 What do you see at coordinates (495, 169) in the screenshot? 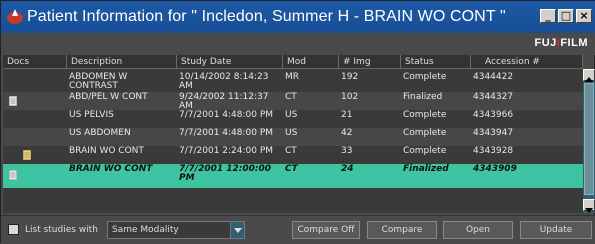
I see `cell-accession: 4343909` at bounding box center [495, 169].